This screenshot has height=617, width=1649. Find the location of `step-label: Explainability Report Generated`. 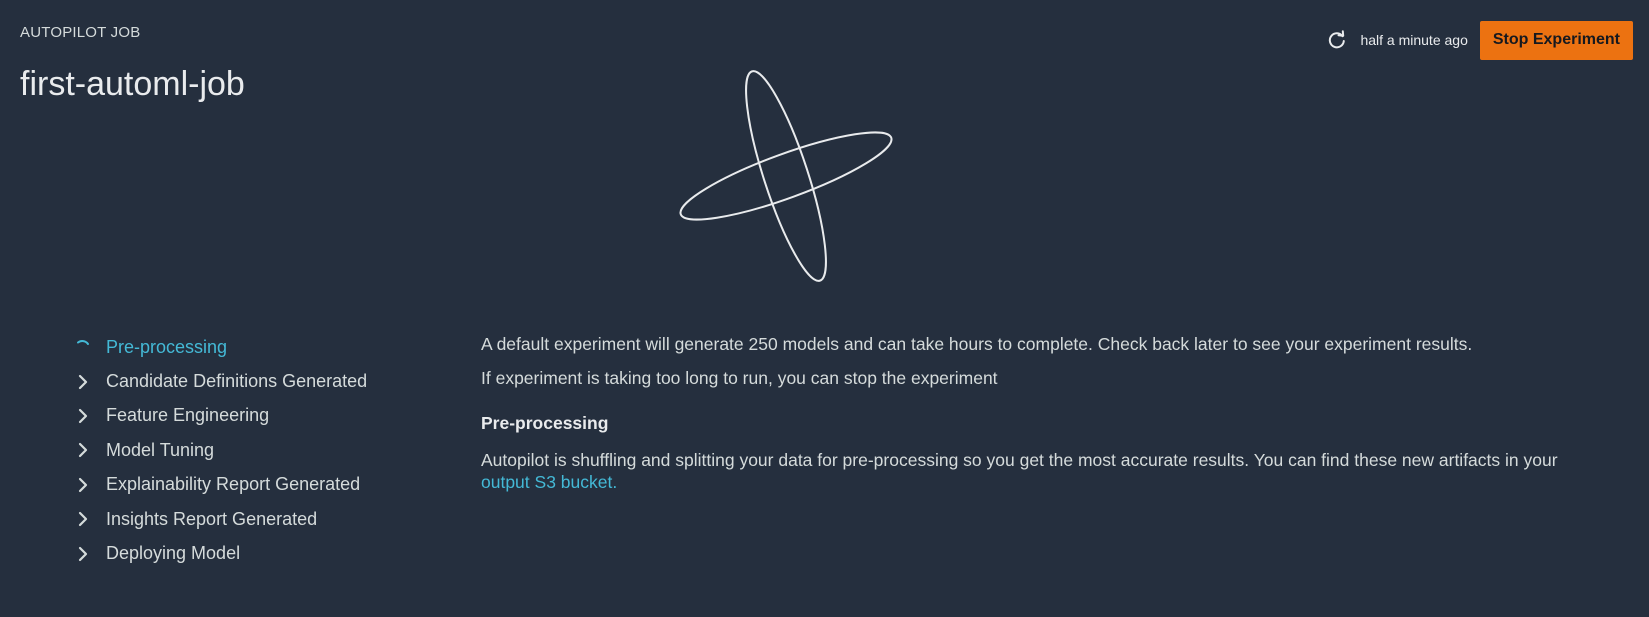

step-label: Explainability Report Generated is located at coordinates (233, 484).